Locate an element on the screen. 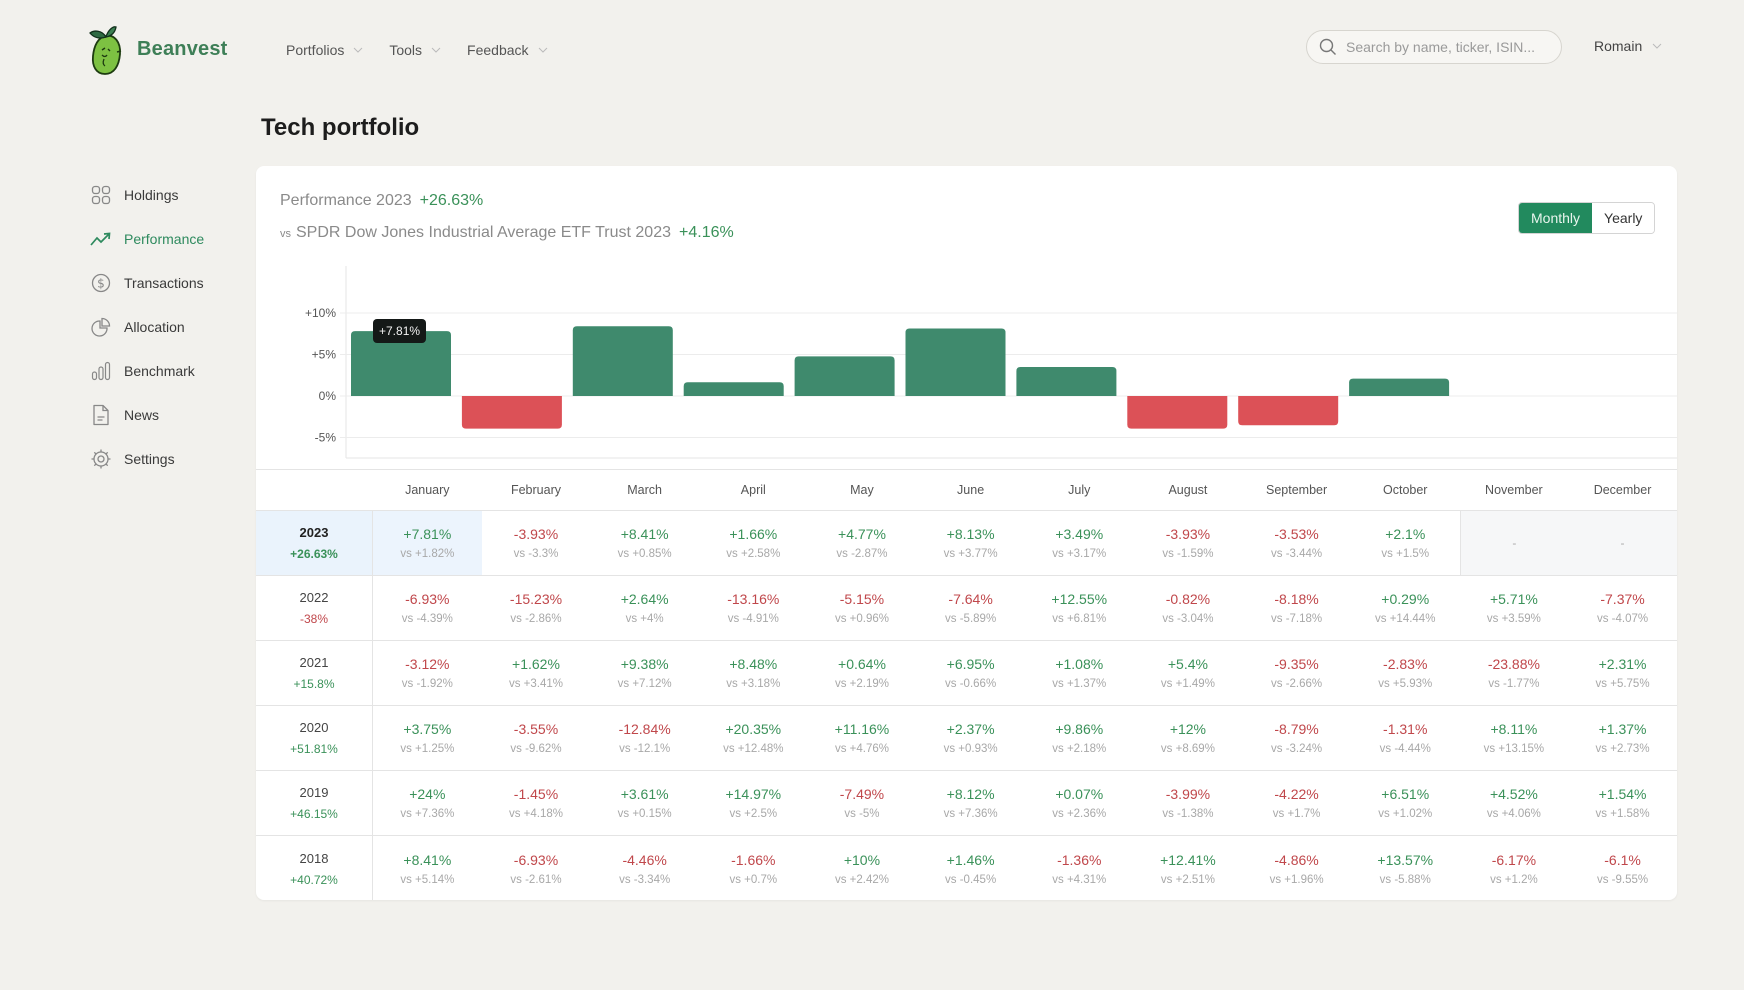 This screenshot has height=990, width=1744. brand-name: Beanvest is located at coordinates (182, 49).